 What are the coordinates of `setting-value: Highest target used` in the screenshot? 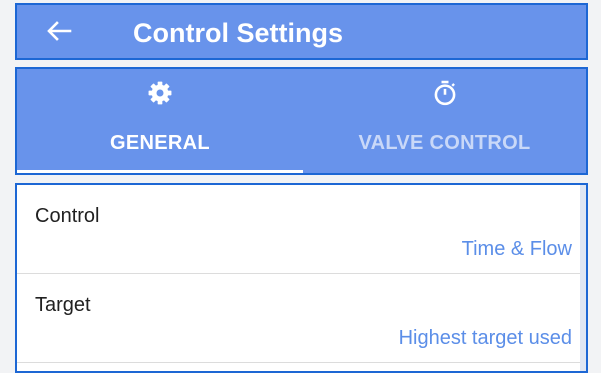 It's located at (485, 338).